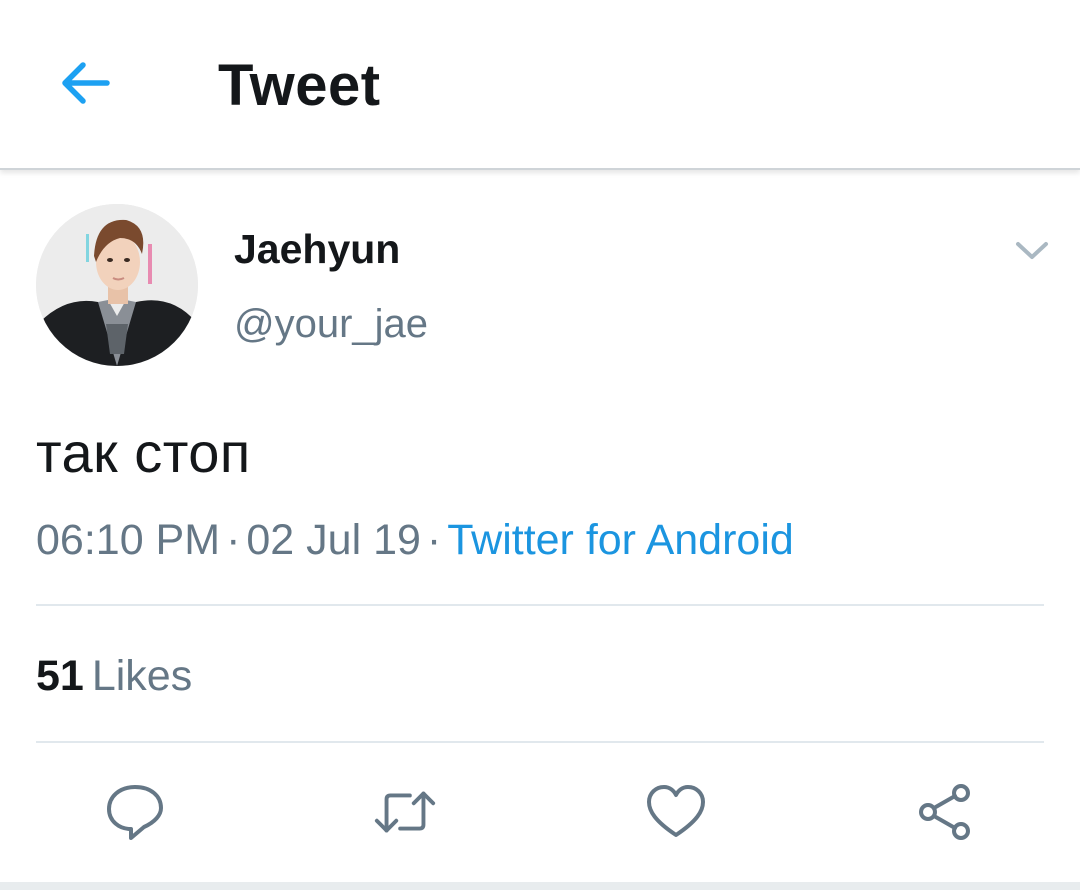 The image size is (1080, 890). I want to click on tweet-source-link: Twitter for Android, so click(620, 540).